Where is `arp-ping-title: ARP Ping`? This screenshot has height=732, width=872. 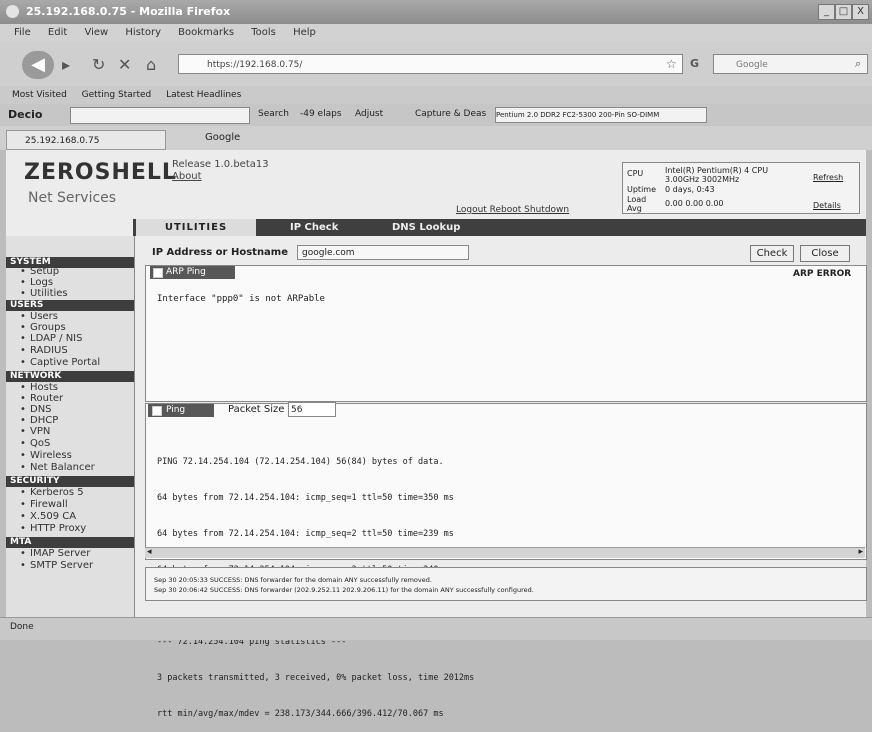 arp-ping-title: ARP Ping is located at coordinates (186, 272).